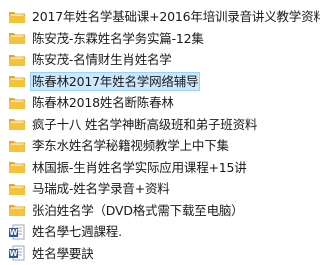 Image resolution: width=320 pixels, height=265 pixels. Describe the element at coordinates (130, 146) in the screenshot. I see `item-label: 李东水姓名学秘籍视频教学上中下集` at that location.